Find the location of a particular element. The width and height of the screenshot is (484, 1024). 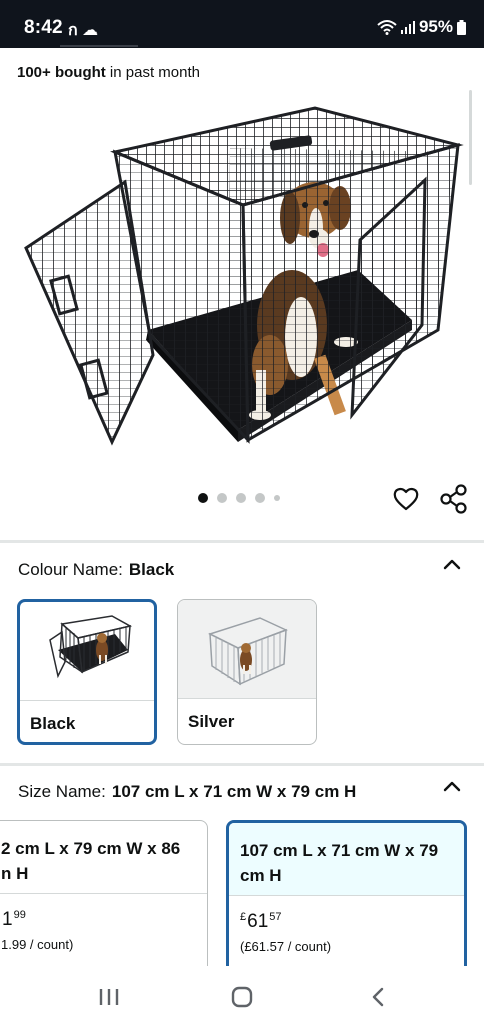

share-icon is located at coordinates (454, 499).